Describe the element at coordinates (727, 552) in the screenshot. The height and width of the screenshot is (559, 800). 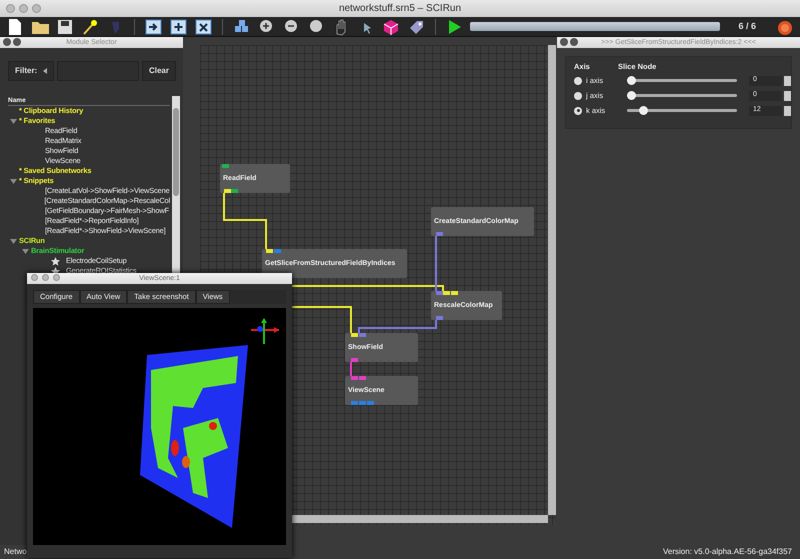
I see `version-text: Version: v5.0-alpha.AE-56-ga34f357` at that location.